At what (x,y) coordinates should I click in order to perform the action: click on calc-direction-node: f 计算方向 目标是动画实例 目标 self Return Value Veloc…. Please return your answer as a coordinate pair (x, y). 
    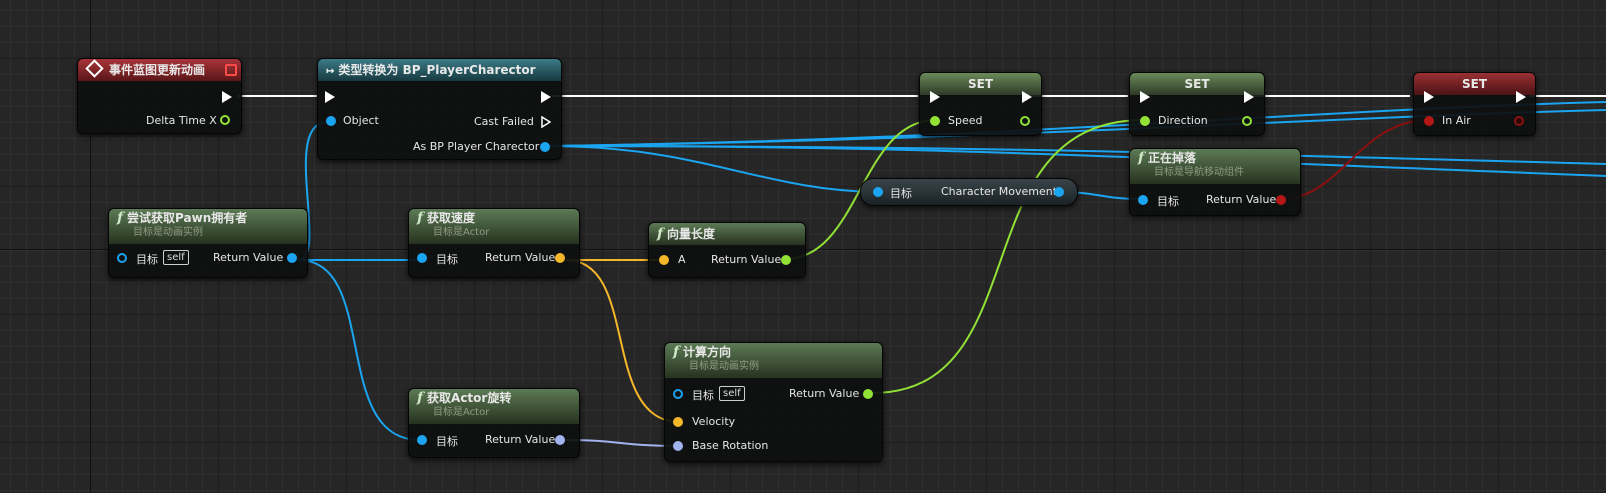
    Looking at the image, I should click on (773, 402).